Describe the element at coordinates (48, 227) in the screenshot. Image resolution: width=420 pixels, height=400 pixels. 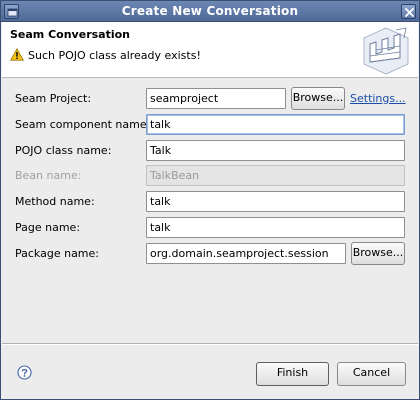
I see `page-name-label: Page name:` at that location.